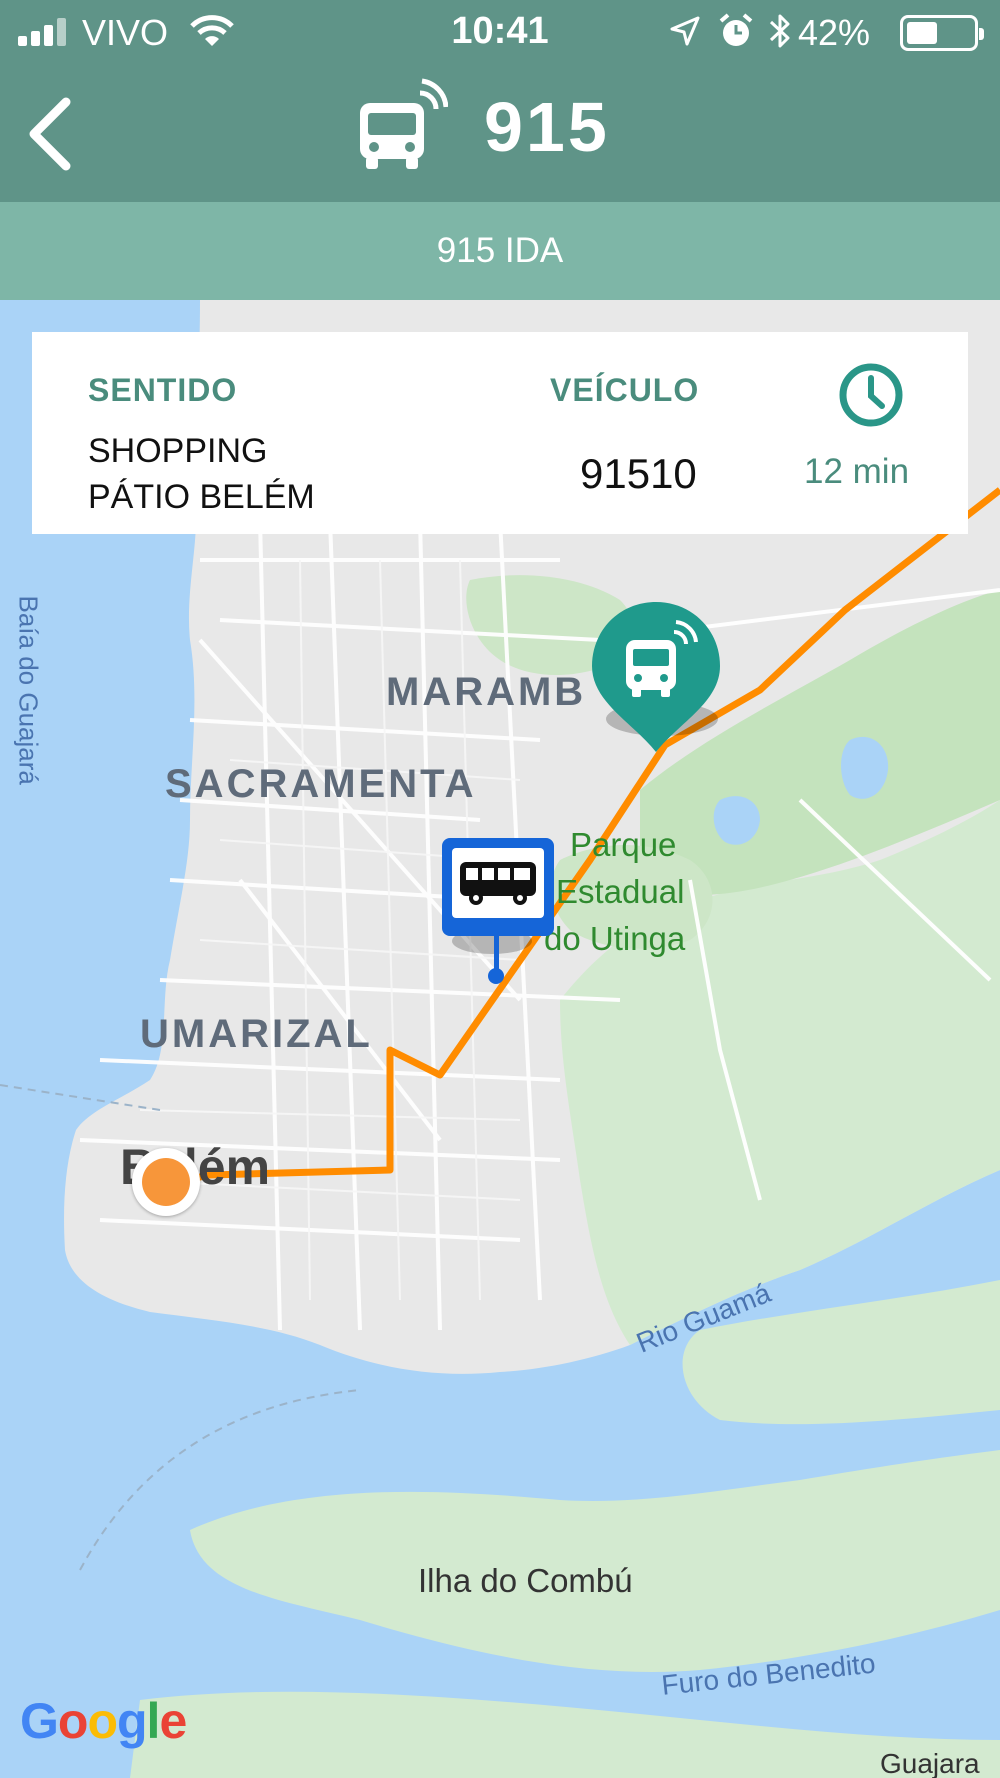 The height and width of the screenshot is (1778, 1000). Describe the element at coordinates (256, 1034) in the screenshot. I see `map-label-umarizal: UMARIZAL` at that location.